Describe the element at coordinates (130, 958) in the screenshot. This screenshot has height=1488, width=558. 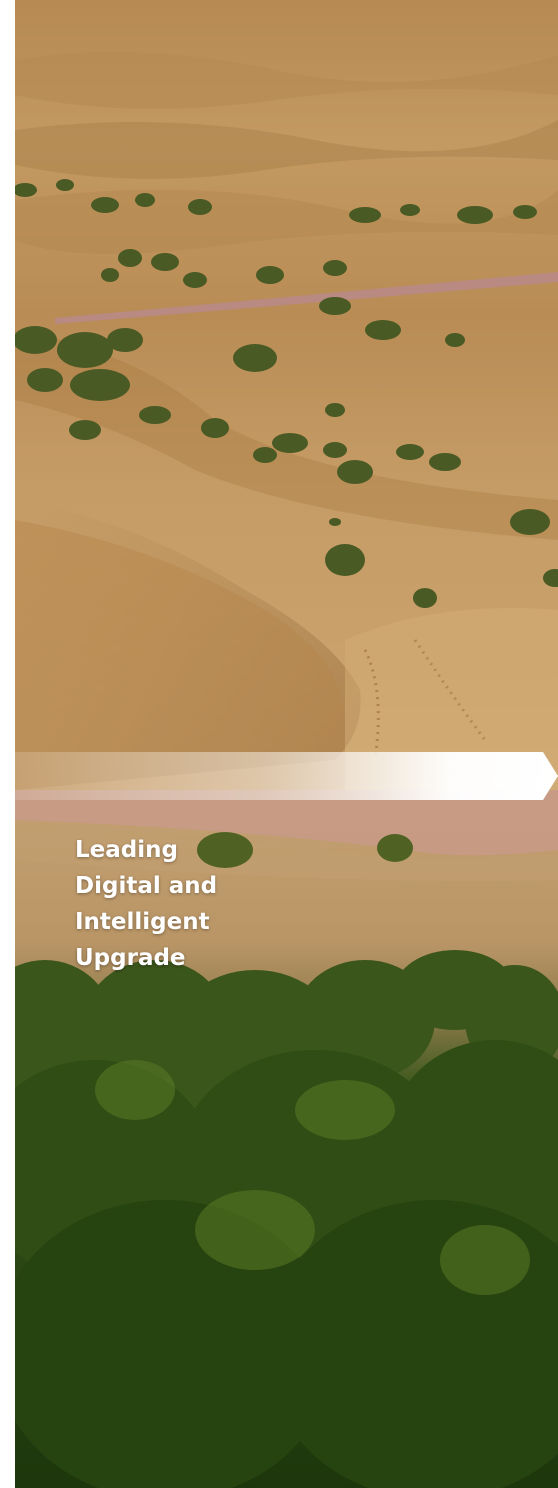
I see `headline-line-4: Upgrade` at that location.